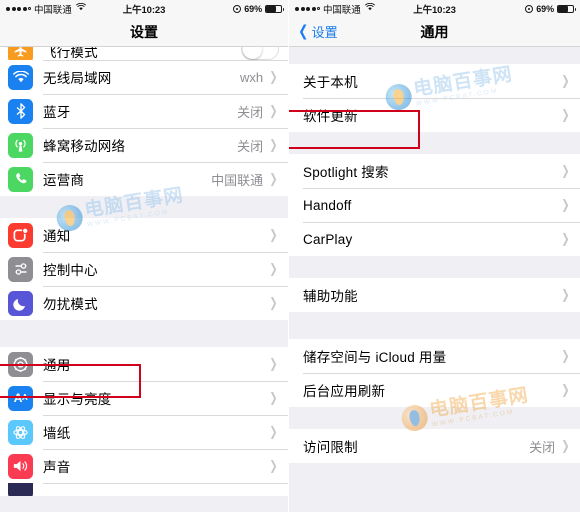  I want to click on airplane-icon, so click(20, 53).